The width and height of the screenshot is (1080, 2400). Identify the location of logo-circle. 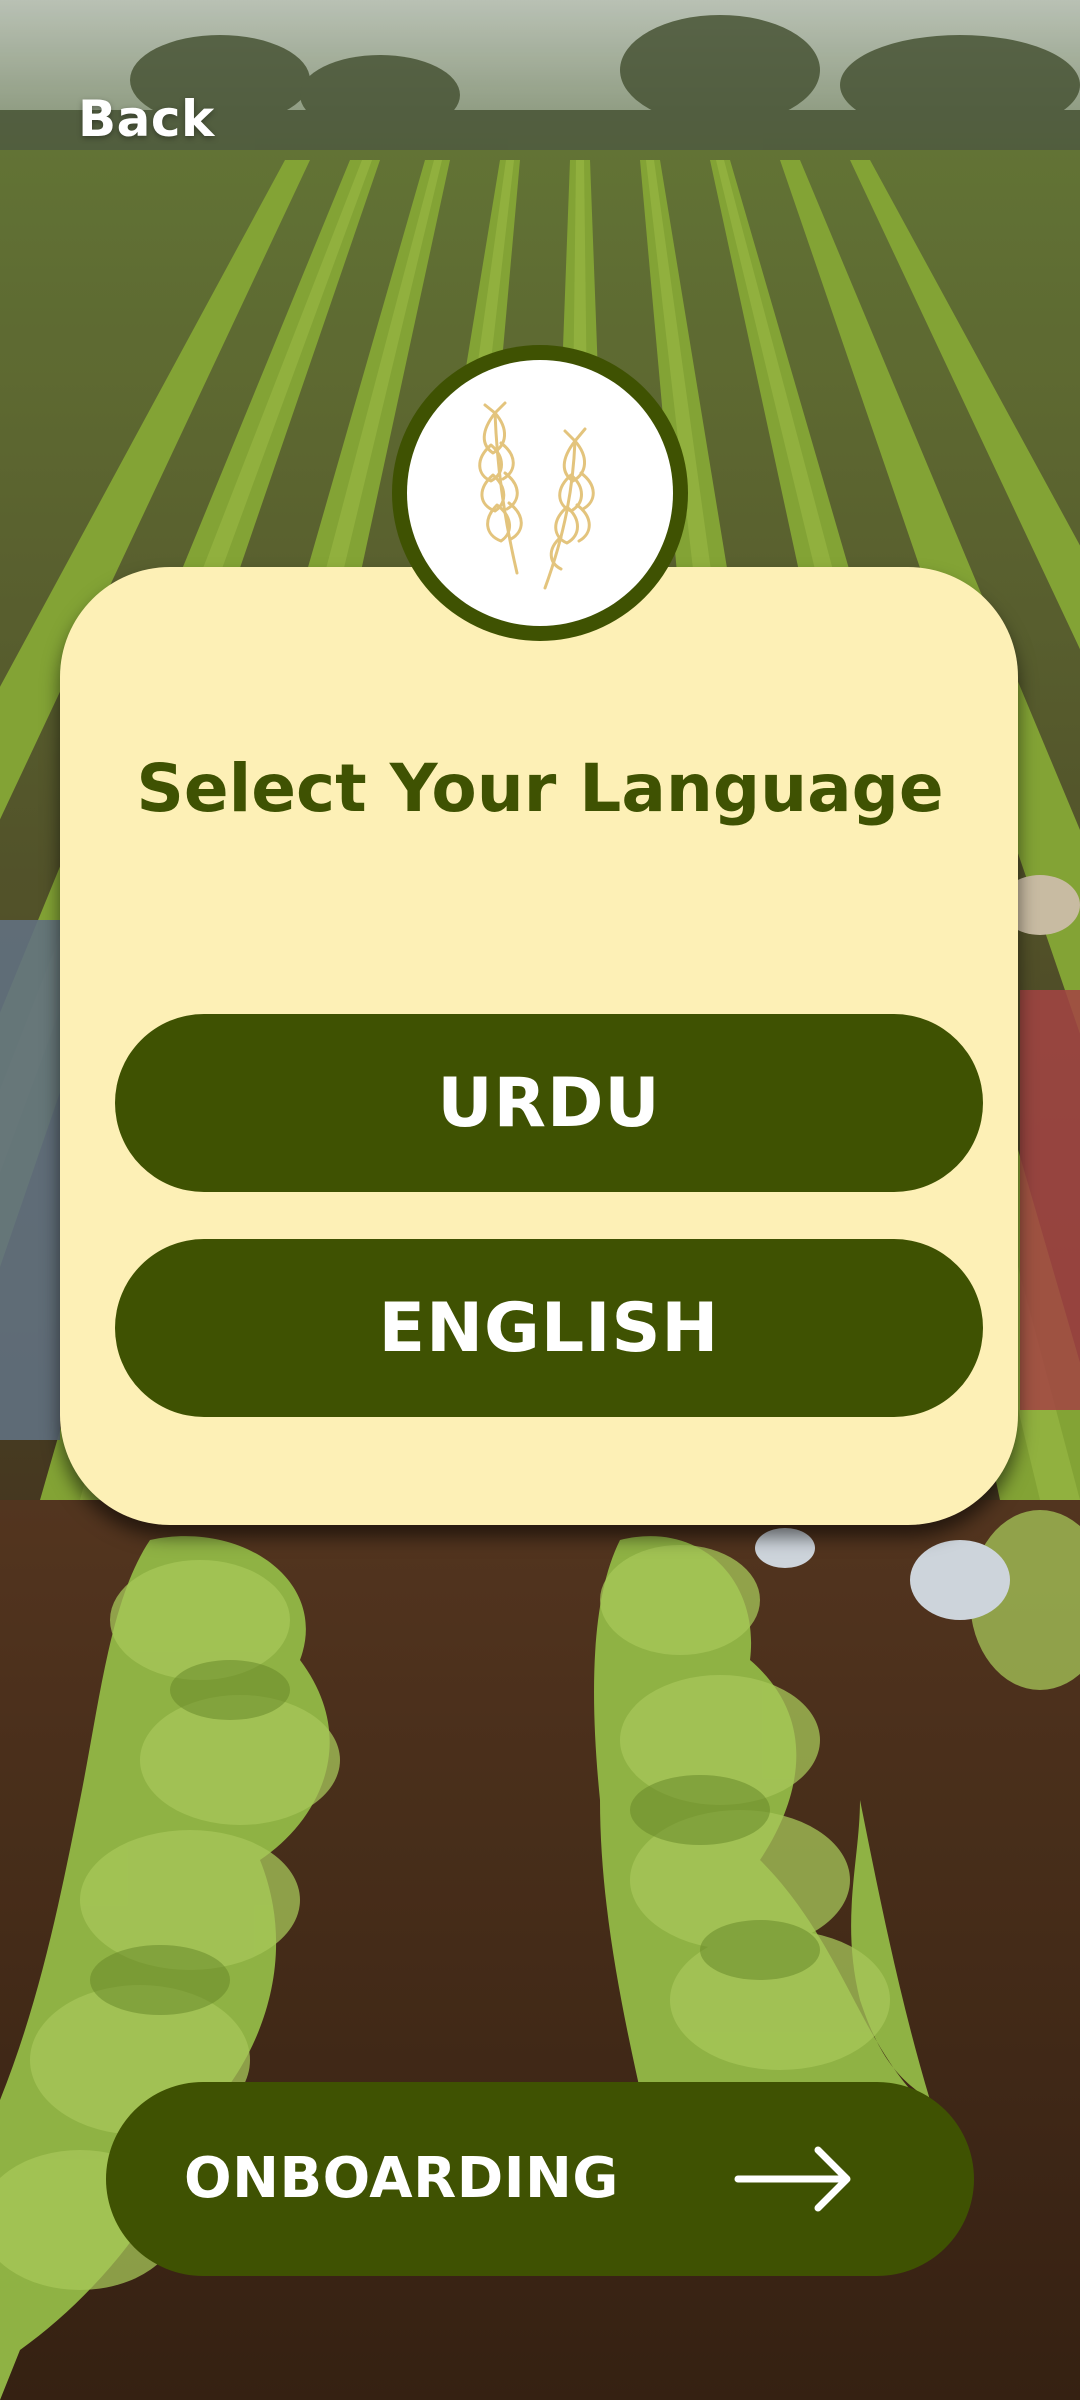
(540, 493).